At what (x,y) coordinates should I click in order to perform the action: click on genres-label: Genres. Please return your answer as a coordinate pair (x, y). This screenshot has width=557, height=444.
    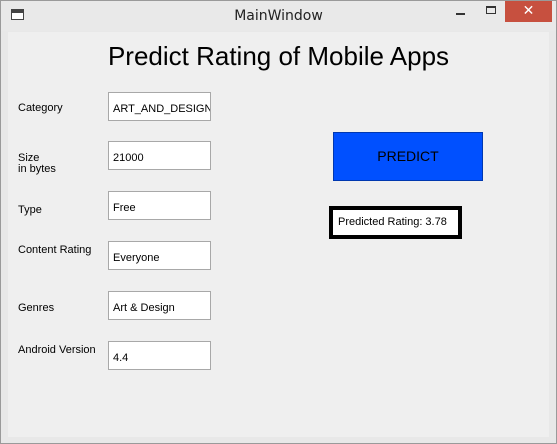
    Looking at the image, I should click on (36, 308).